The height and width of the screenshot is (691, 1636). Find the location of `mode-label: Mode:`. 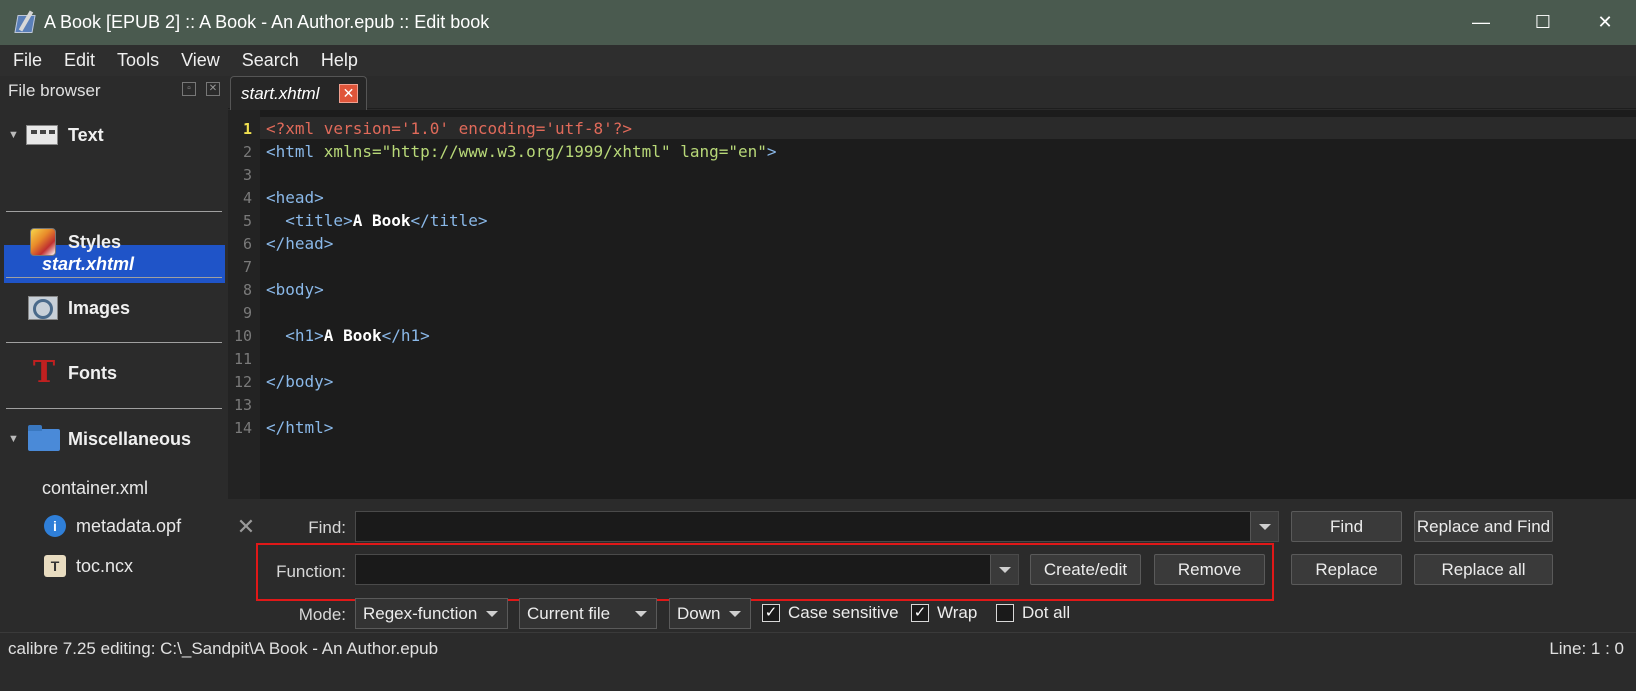

mode-label: Mode: is located at coordinates (322, 614).